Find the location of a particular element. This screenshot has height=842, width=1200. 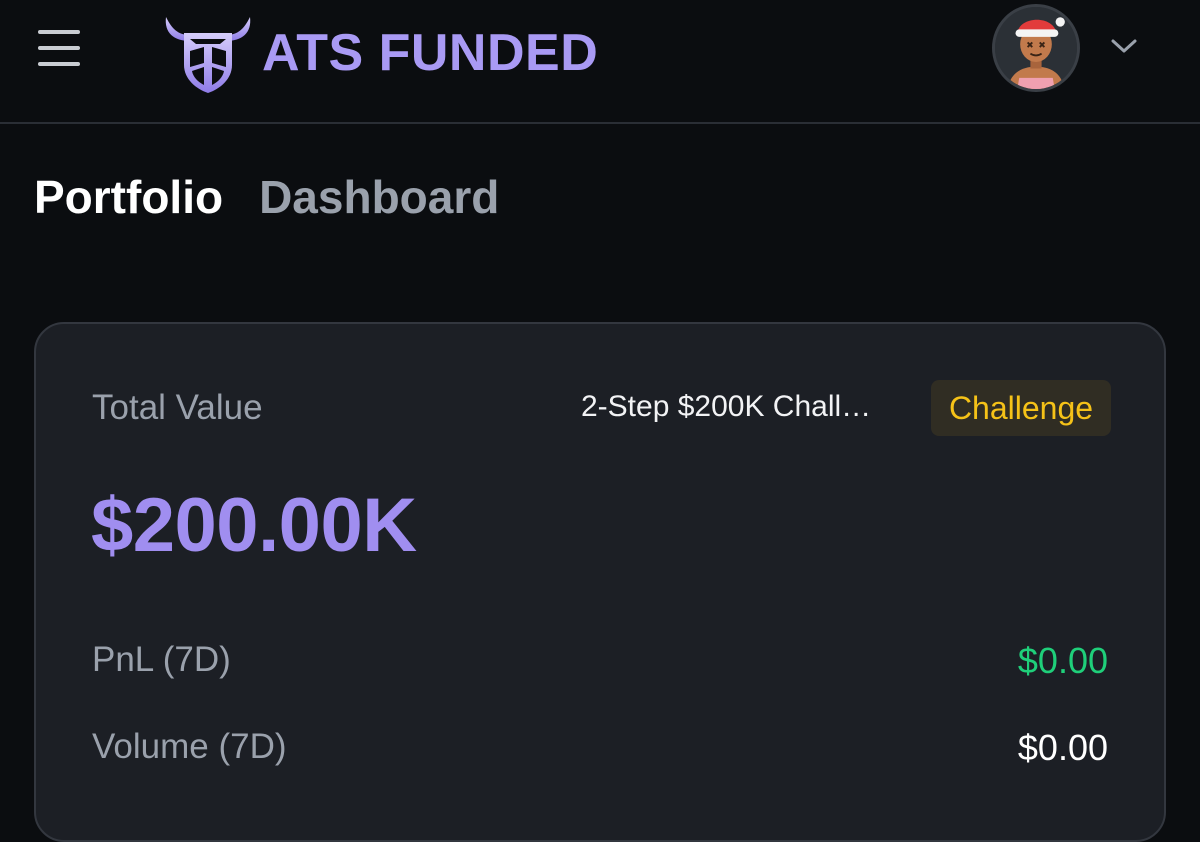

hamburger-menu-icon is located at coordinates (60, 49).